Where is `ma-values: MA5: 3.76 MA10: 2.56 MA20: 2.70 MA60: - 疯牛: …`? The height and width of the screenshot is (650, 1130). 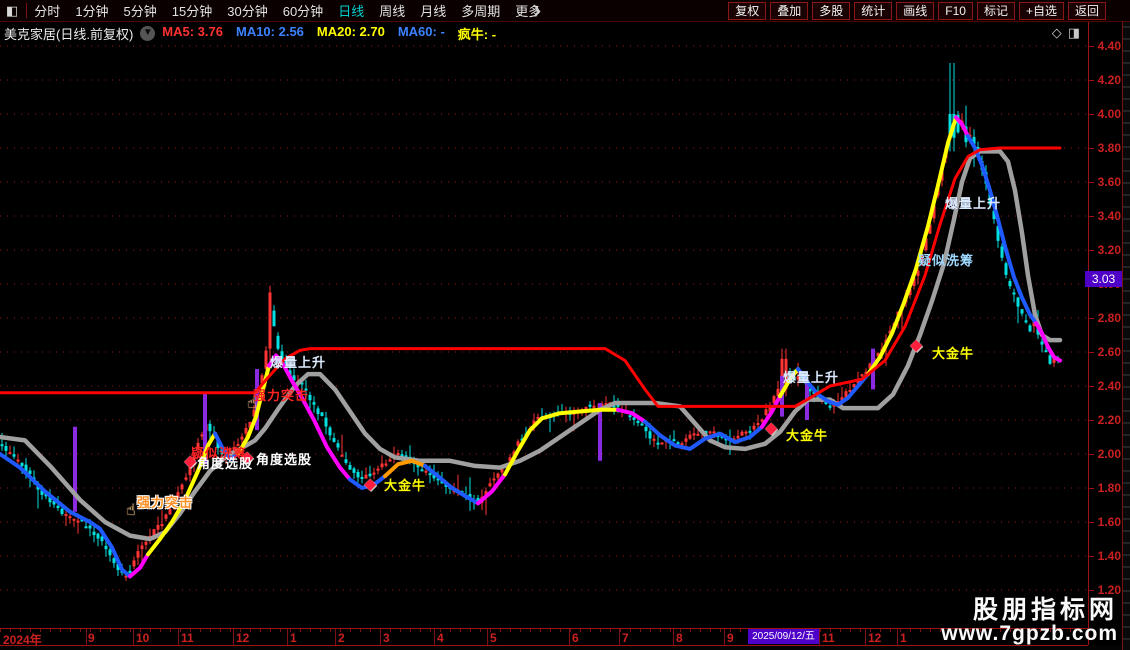 ma-values: MA5: 3.76 MA10: 2.56 MA20: 2.70 MA60: - 疯牛: … is located at coordinates (335, 33).